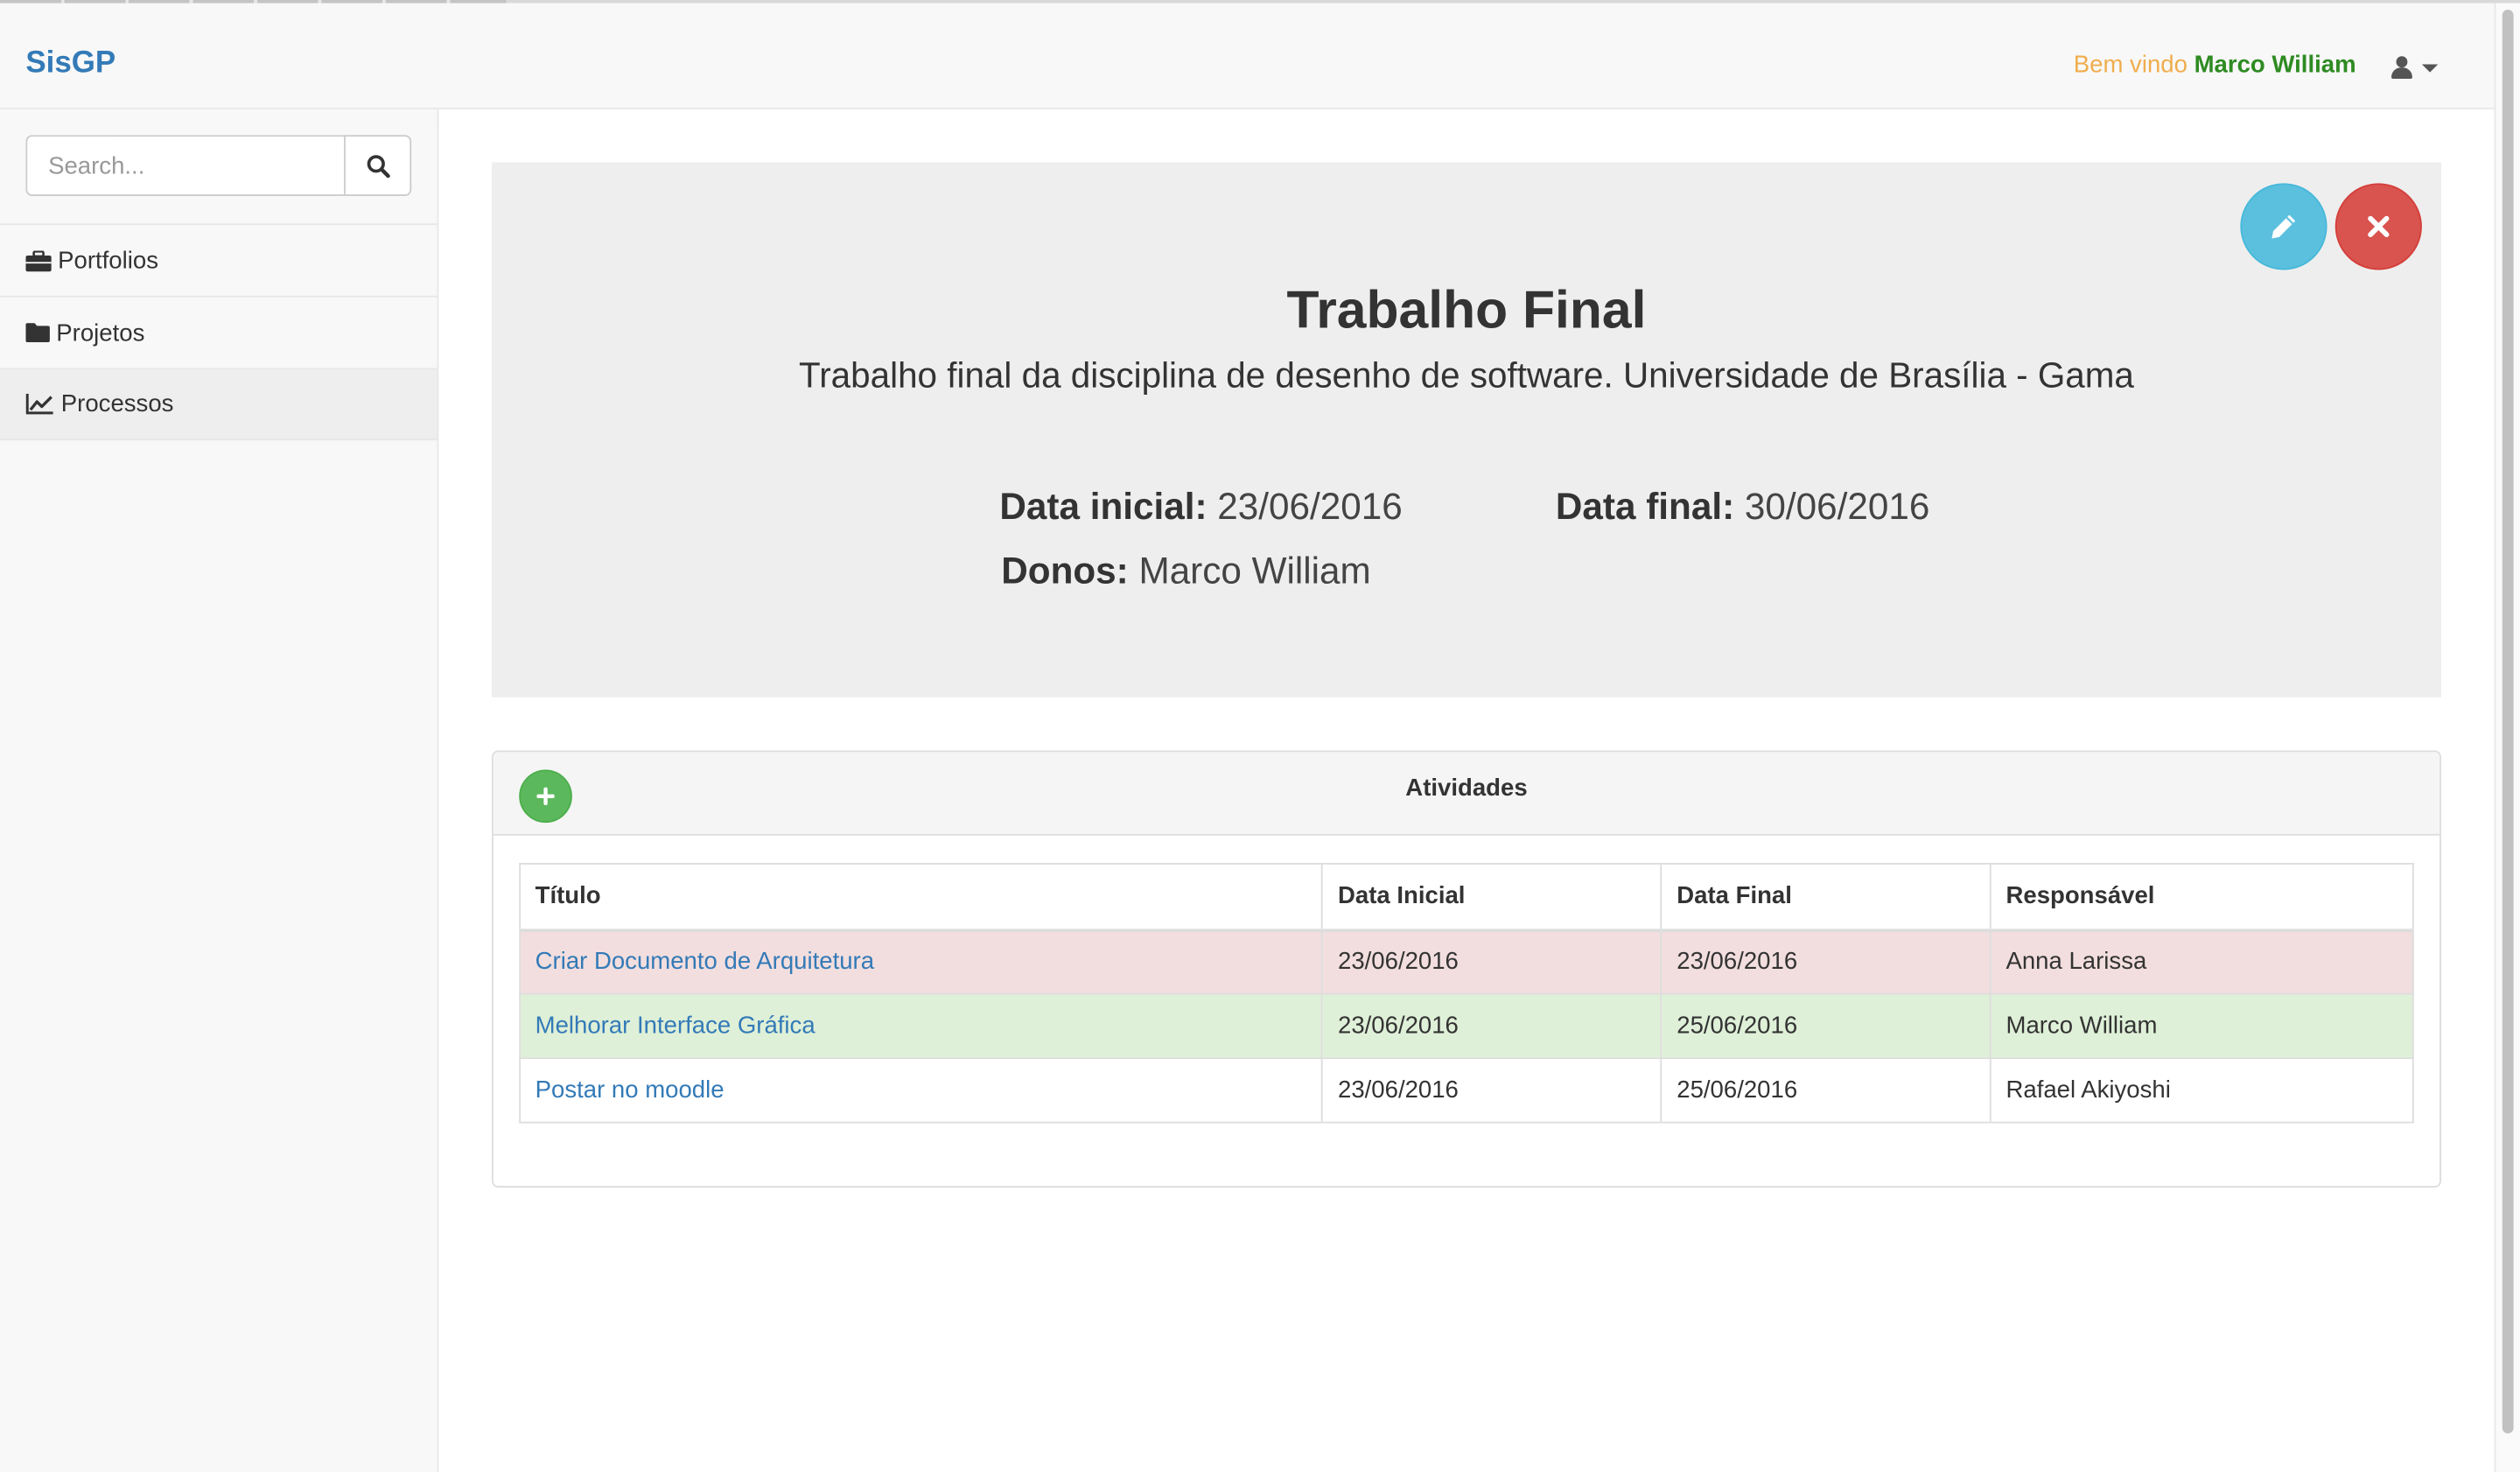 The width and height of the screenshot is (2520, 1472). Describe the element at coordinates (185, 166) in the screenshot. I see `search-input` at that location.